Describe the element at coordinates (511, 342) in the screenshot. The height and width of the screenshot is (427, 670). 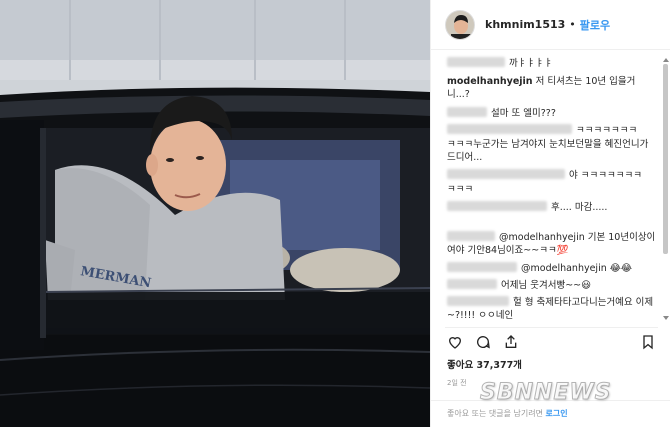
I see `share-icon` at that location.